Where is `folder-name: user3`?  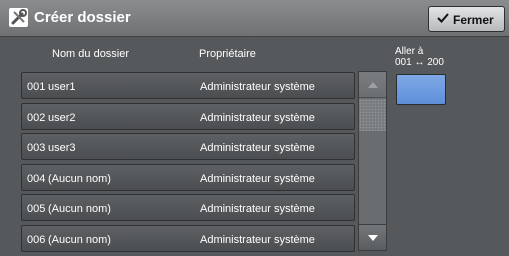 folder-name: user3 is located at coordinates (62, 148).